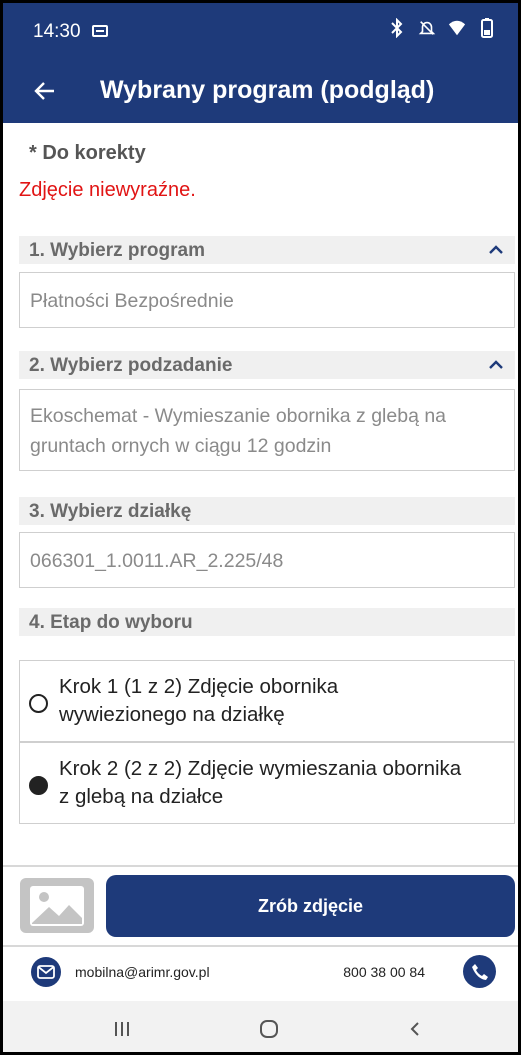 Image resolution: width=521 pixels, height=1055 pixels. I want to click on image-icon, so click(57, 905).